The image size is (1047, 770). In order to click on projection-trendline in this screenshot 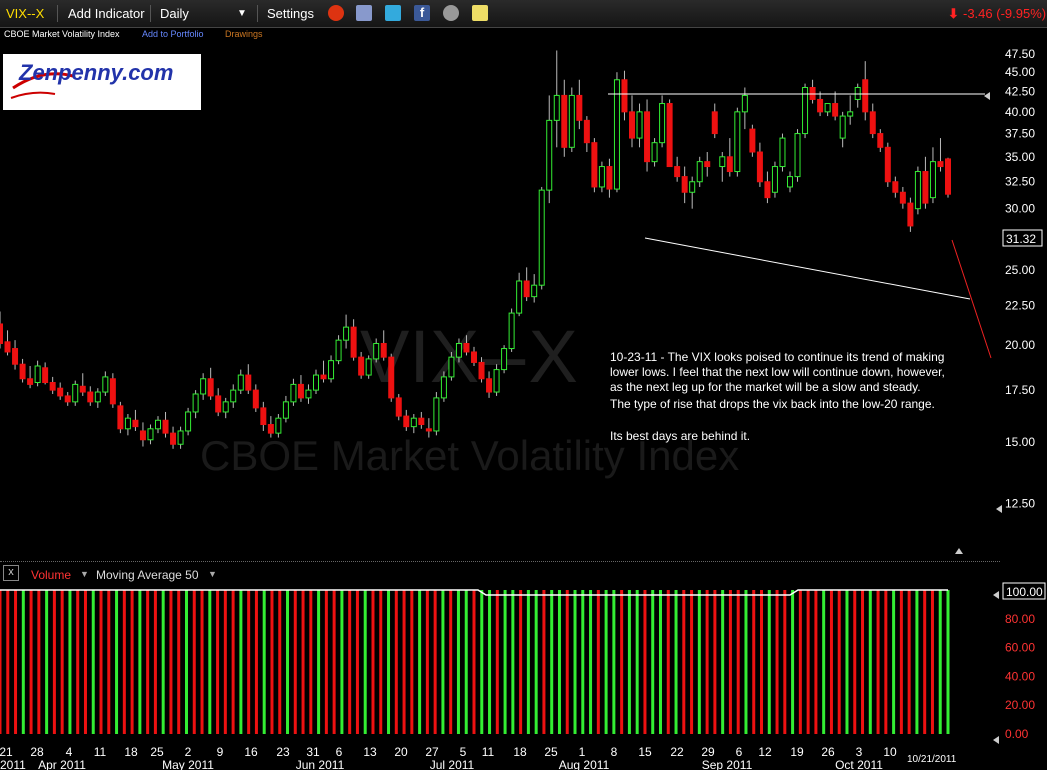, I will do `click(971, 299)`.